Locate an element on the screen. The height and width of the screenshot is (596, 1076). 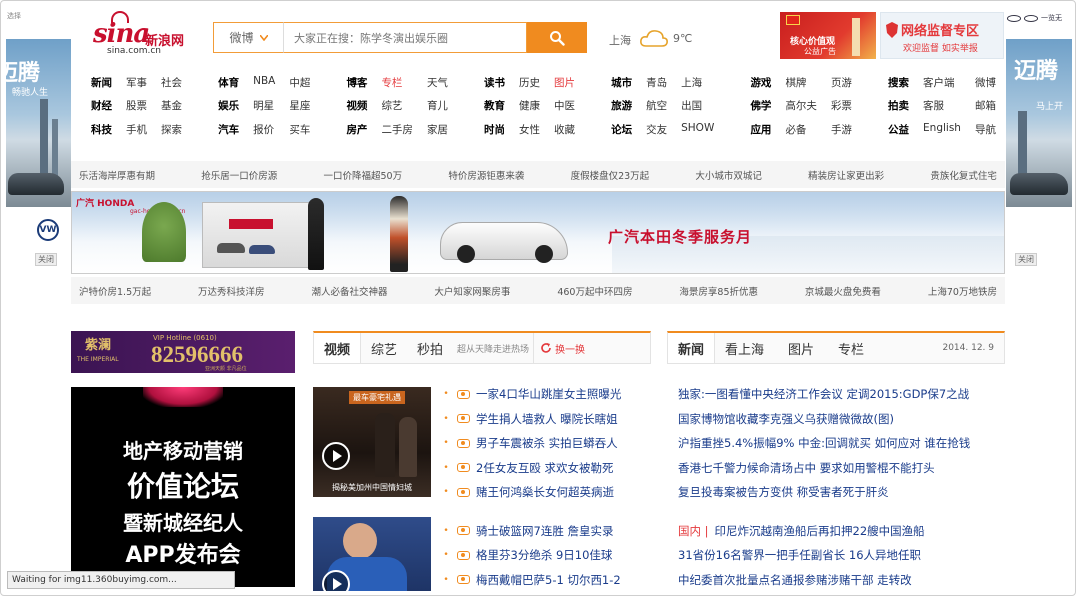
nav-link: 航空 is located at coordinates (656, 105).